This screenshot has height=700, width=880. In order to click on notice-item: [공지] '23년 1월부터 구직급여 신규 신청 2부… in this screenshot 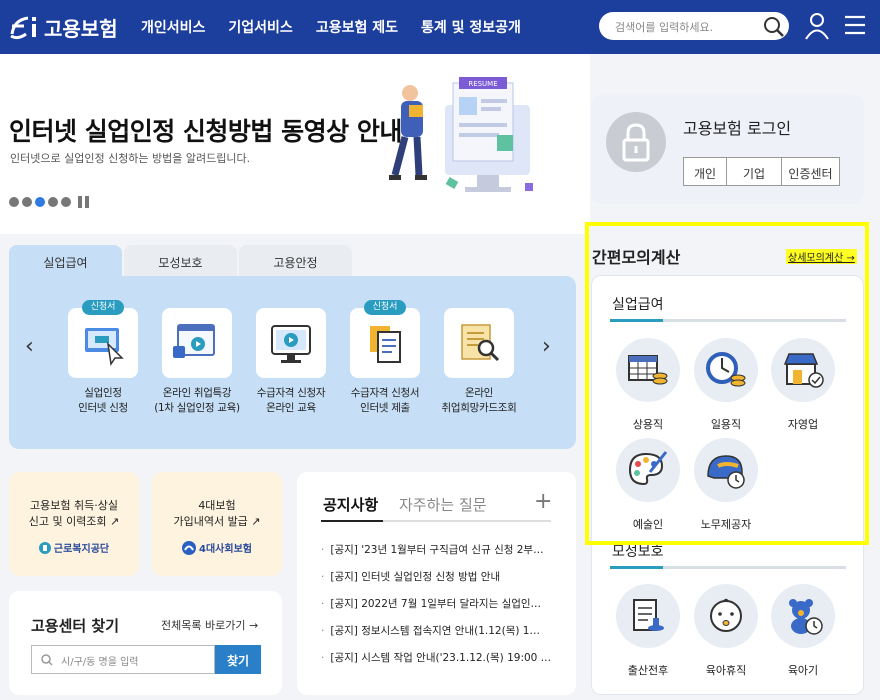, I will do `click(437, 555)`.